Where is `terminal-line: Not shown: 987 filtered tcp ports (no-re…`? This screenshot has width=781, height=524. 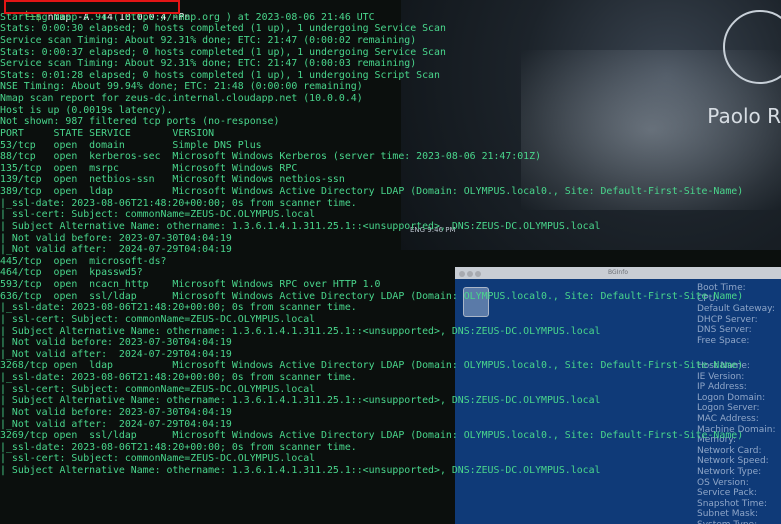
terminal-line: Not shown: 987 filtered tcp ports (no-re… is located at coordinates (140, 122).